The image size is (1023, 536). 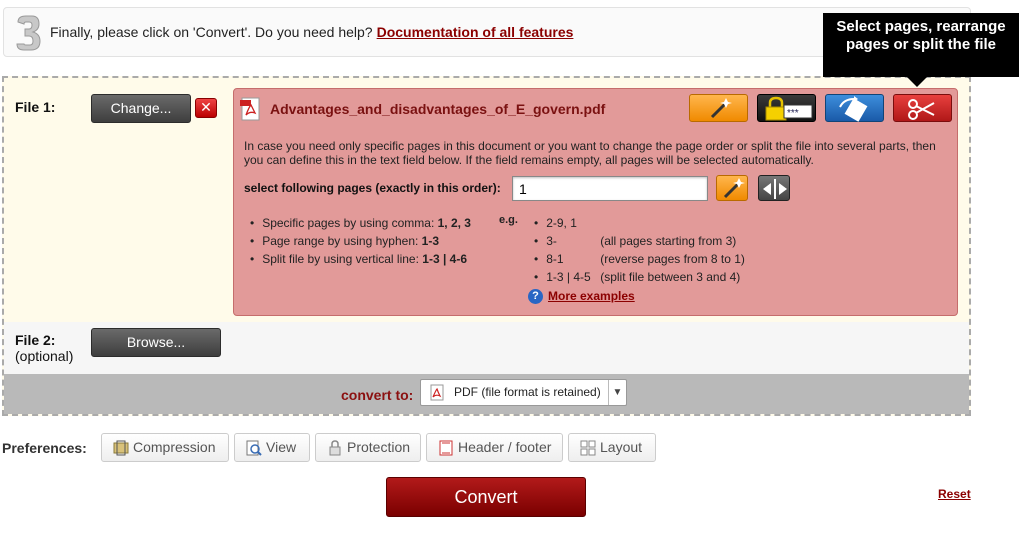 I want to click on example-item: 3-(all pages starting from 3), so click(x=639, y=241).